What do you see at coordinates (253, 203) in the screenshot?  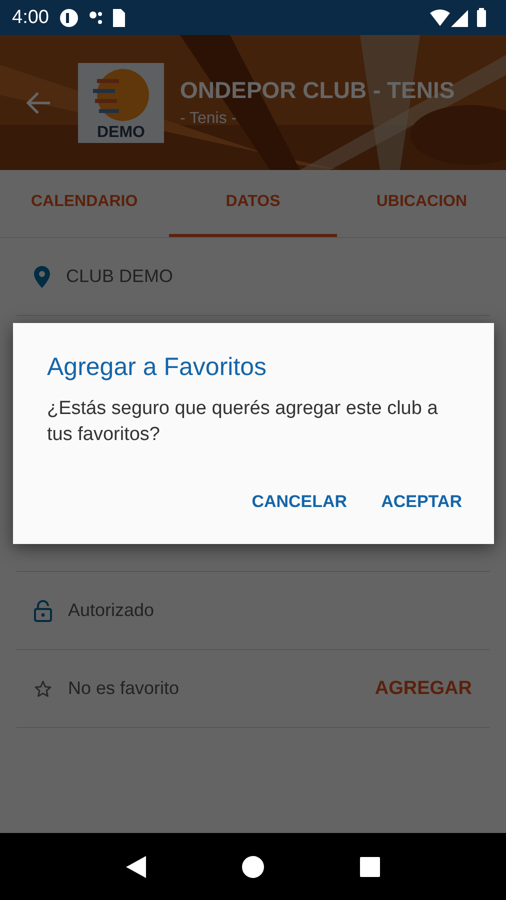 I see `tab: DATOS` at bounding box center [253, 203].